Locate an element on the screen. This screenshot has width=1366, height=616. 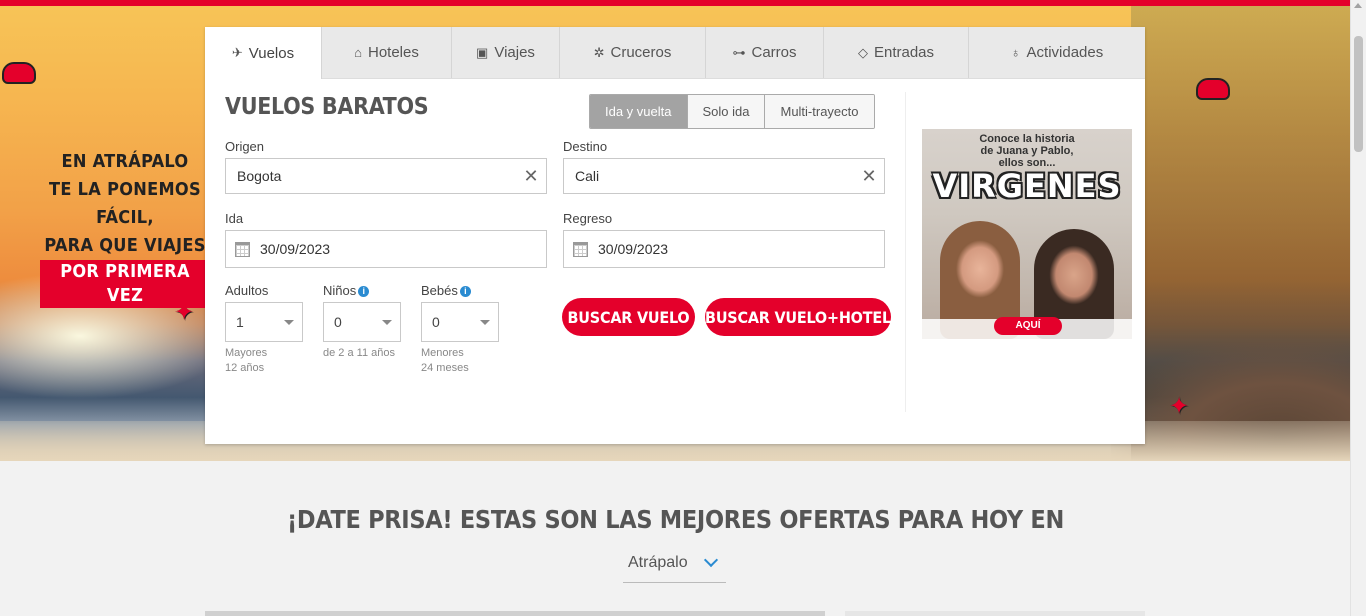
infants-label: Bebés i is located at coordinates (446, 290).